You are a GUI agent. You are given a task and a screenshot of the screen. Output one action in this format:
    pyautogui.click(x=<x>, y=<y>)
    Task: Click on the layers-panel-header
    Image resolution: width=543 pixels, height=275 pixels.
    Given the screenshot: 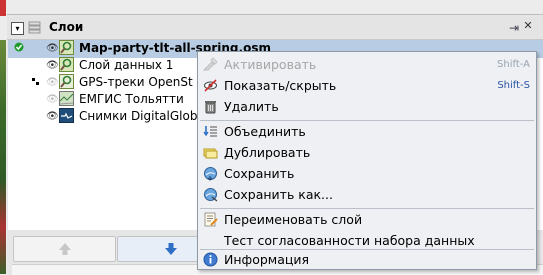 What is the action you would take?
    pyautogui.click(x=275, y=28)
    